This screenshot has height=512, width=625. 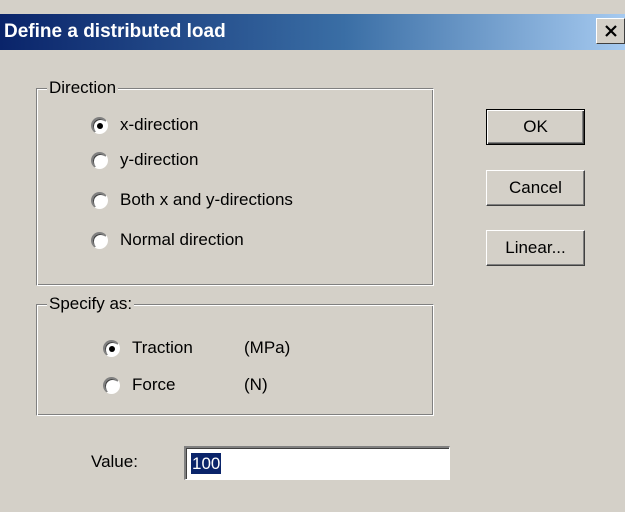 What do you see at coordinates (535, 127) in the screenshot?
I see `ok-button: OK` at bounding box center [535, 127].